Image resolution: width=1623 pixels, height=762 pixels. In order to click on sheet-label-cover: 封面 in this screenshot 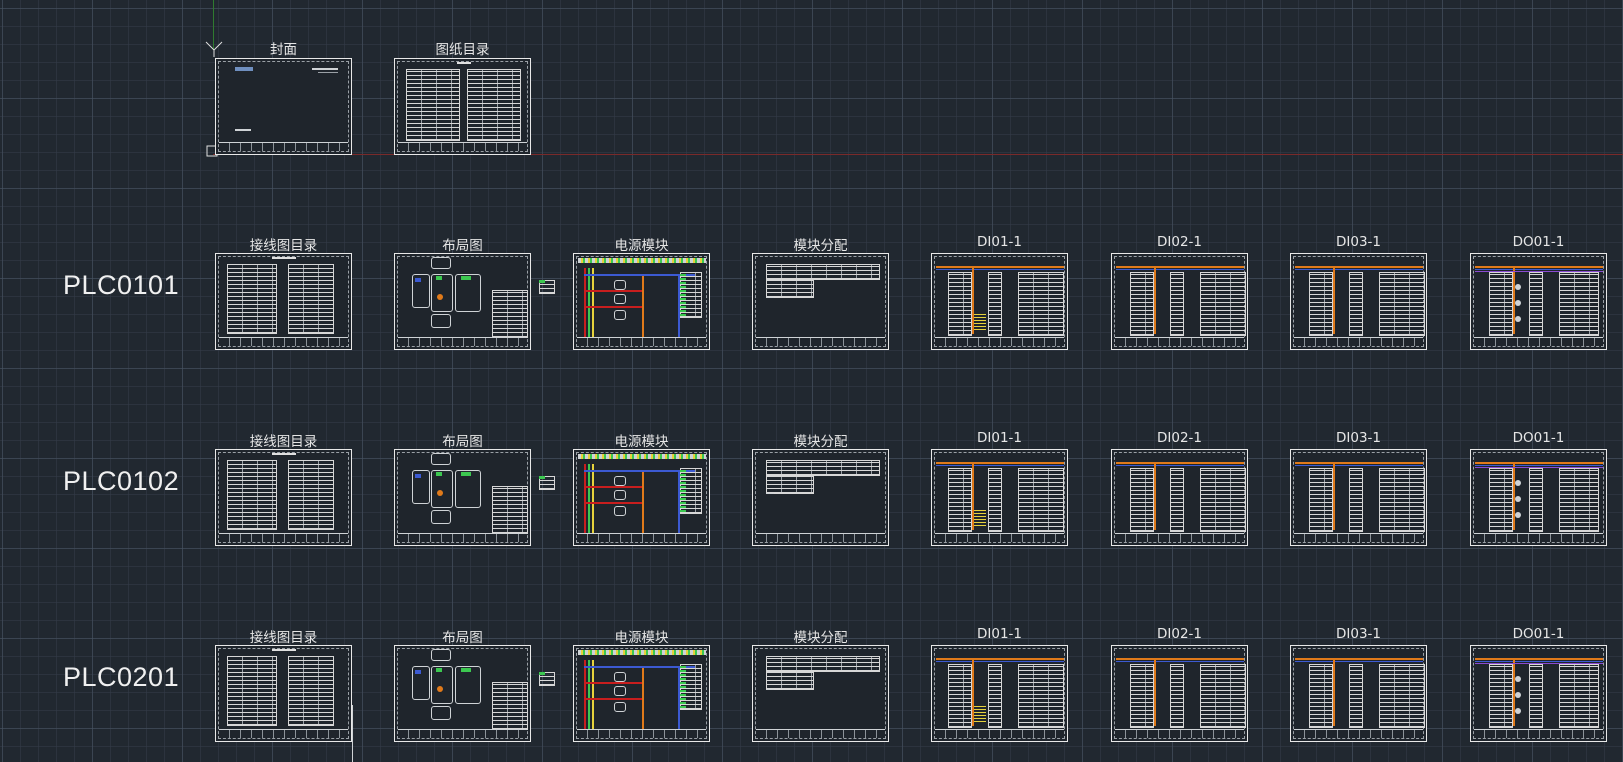, I will do `click(283, 50)`.